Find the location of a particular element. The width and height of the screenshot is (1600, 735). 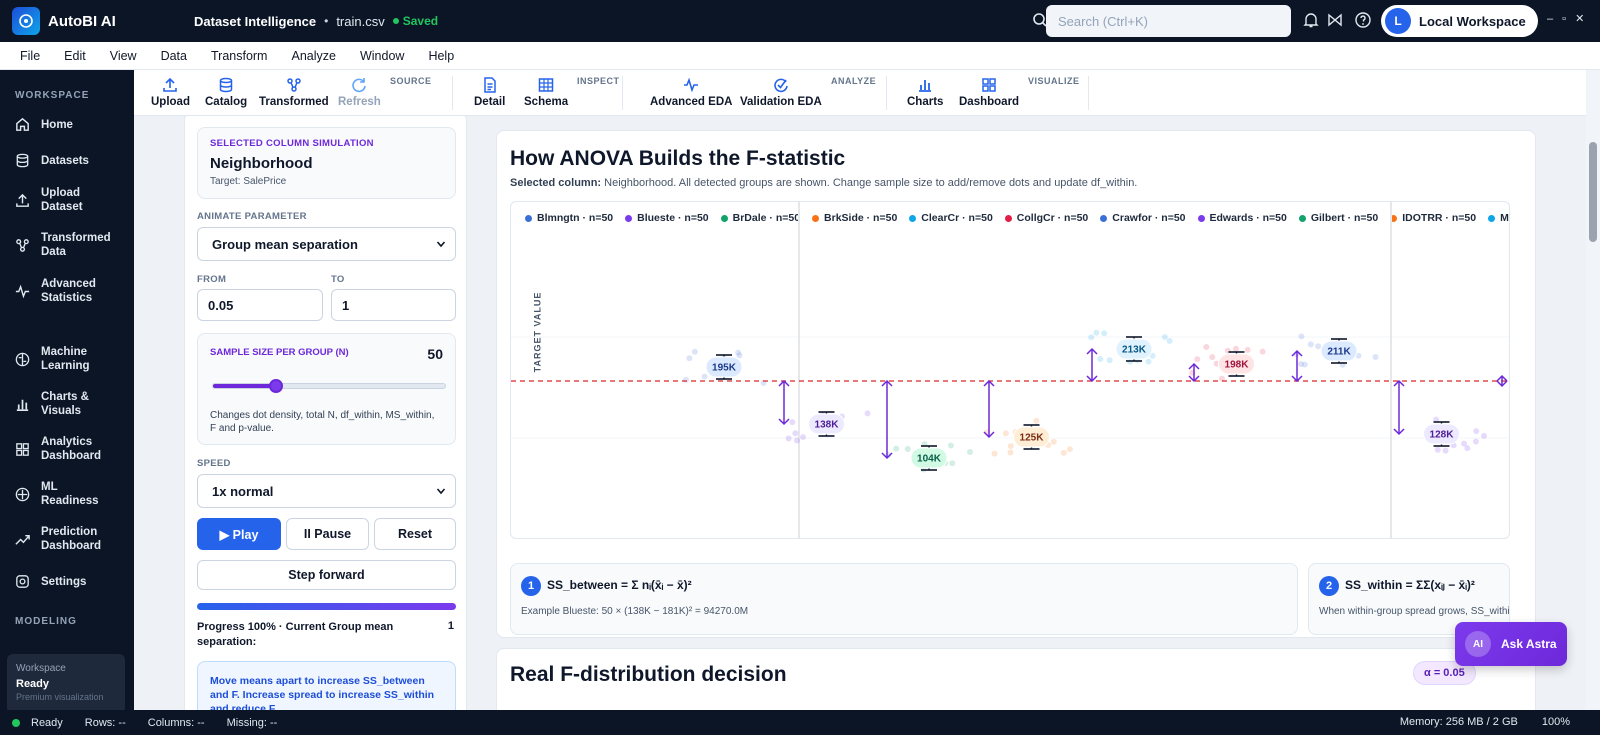

menu-window: Window is located at coordinates (382, 56).